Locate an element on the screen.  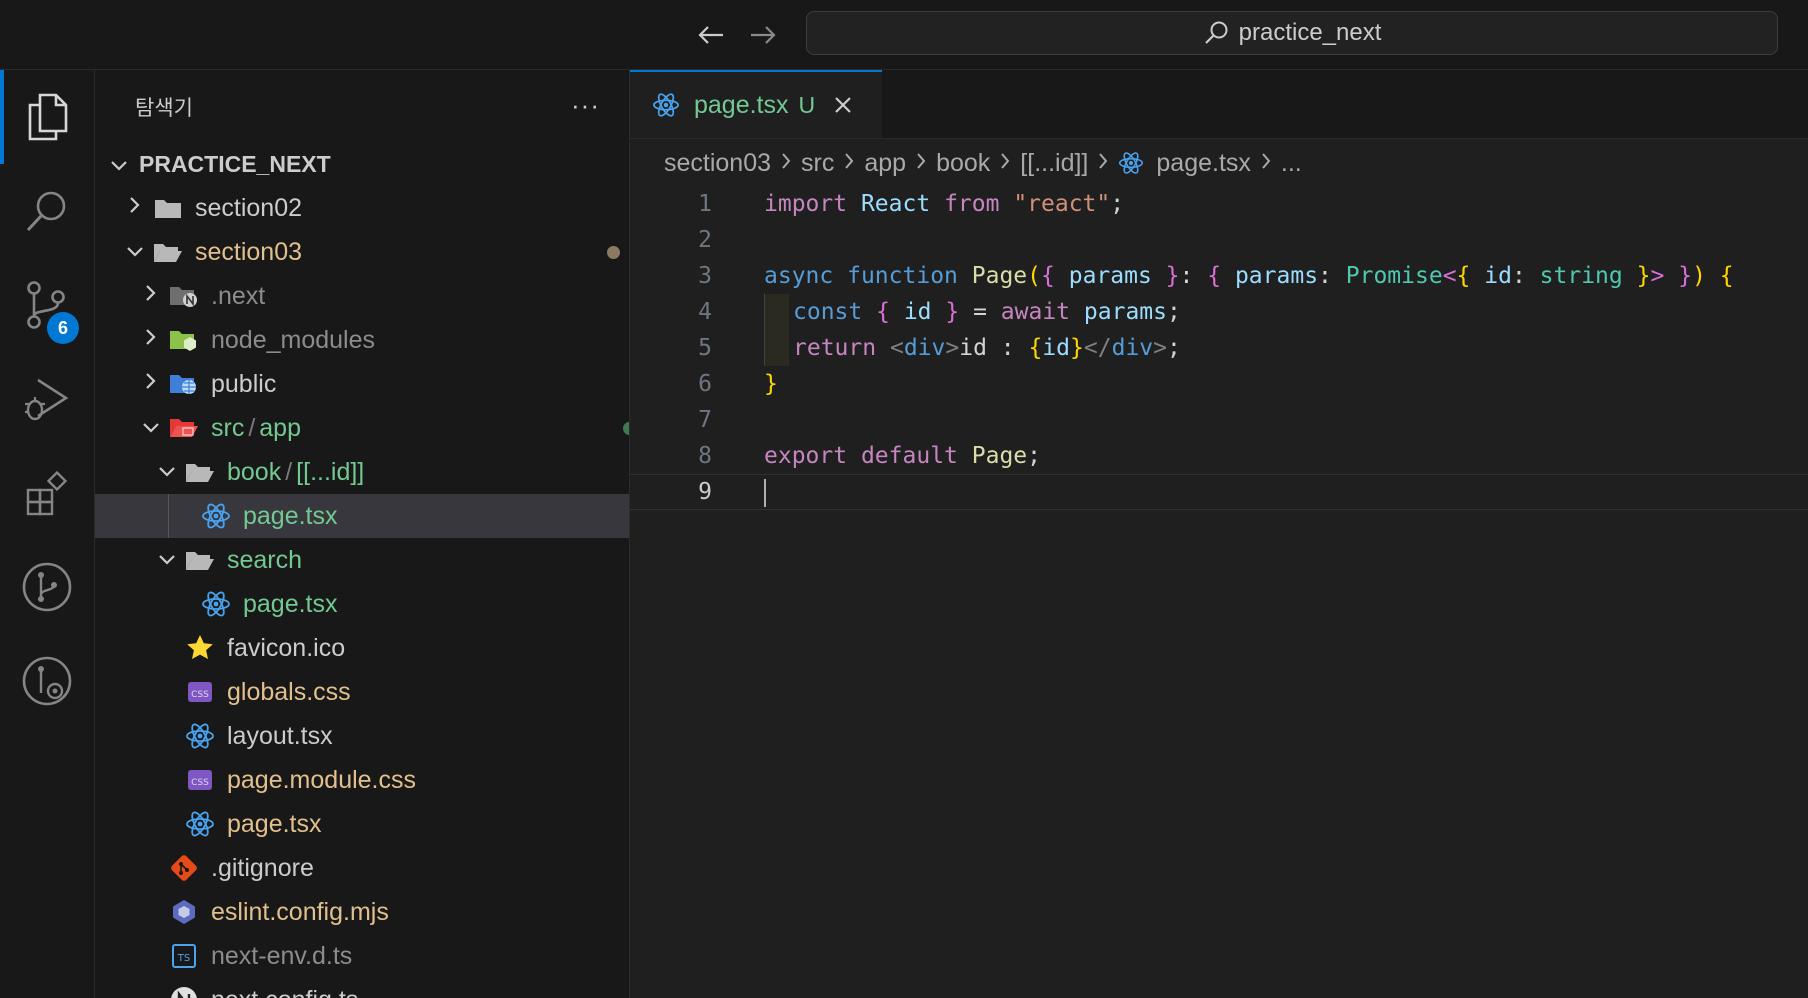
svg-text: TS is located at coordinates (183, 958).